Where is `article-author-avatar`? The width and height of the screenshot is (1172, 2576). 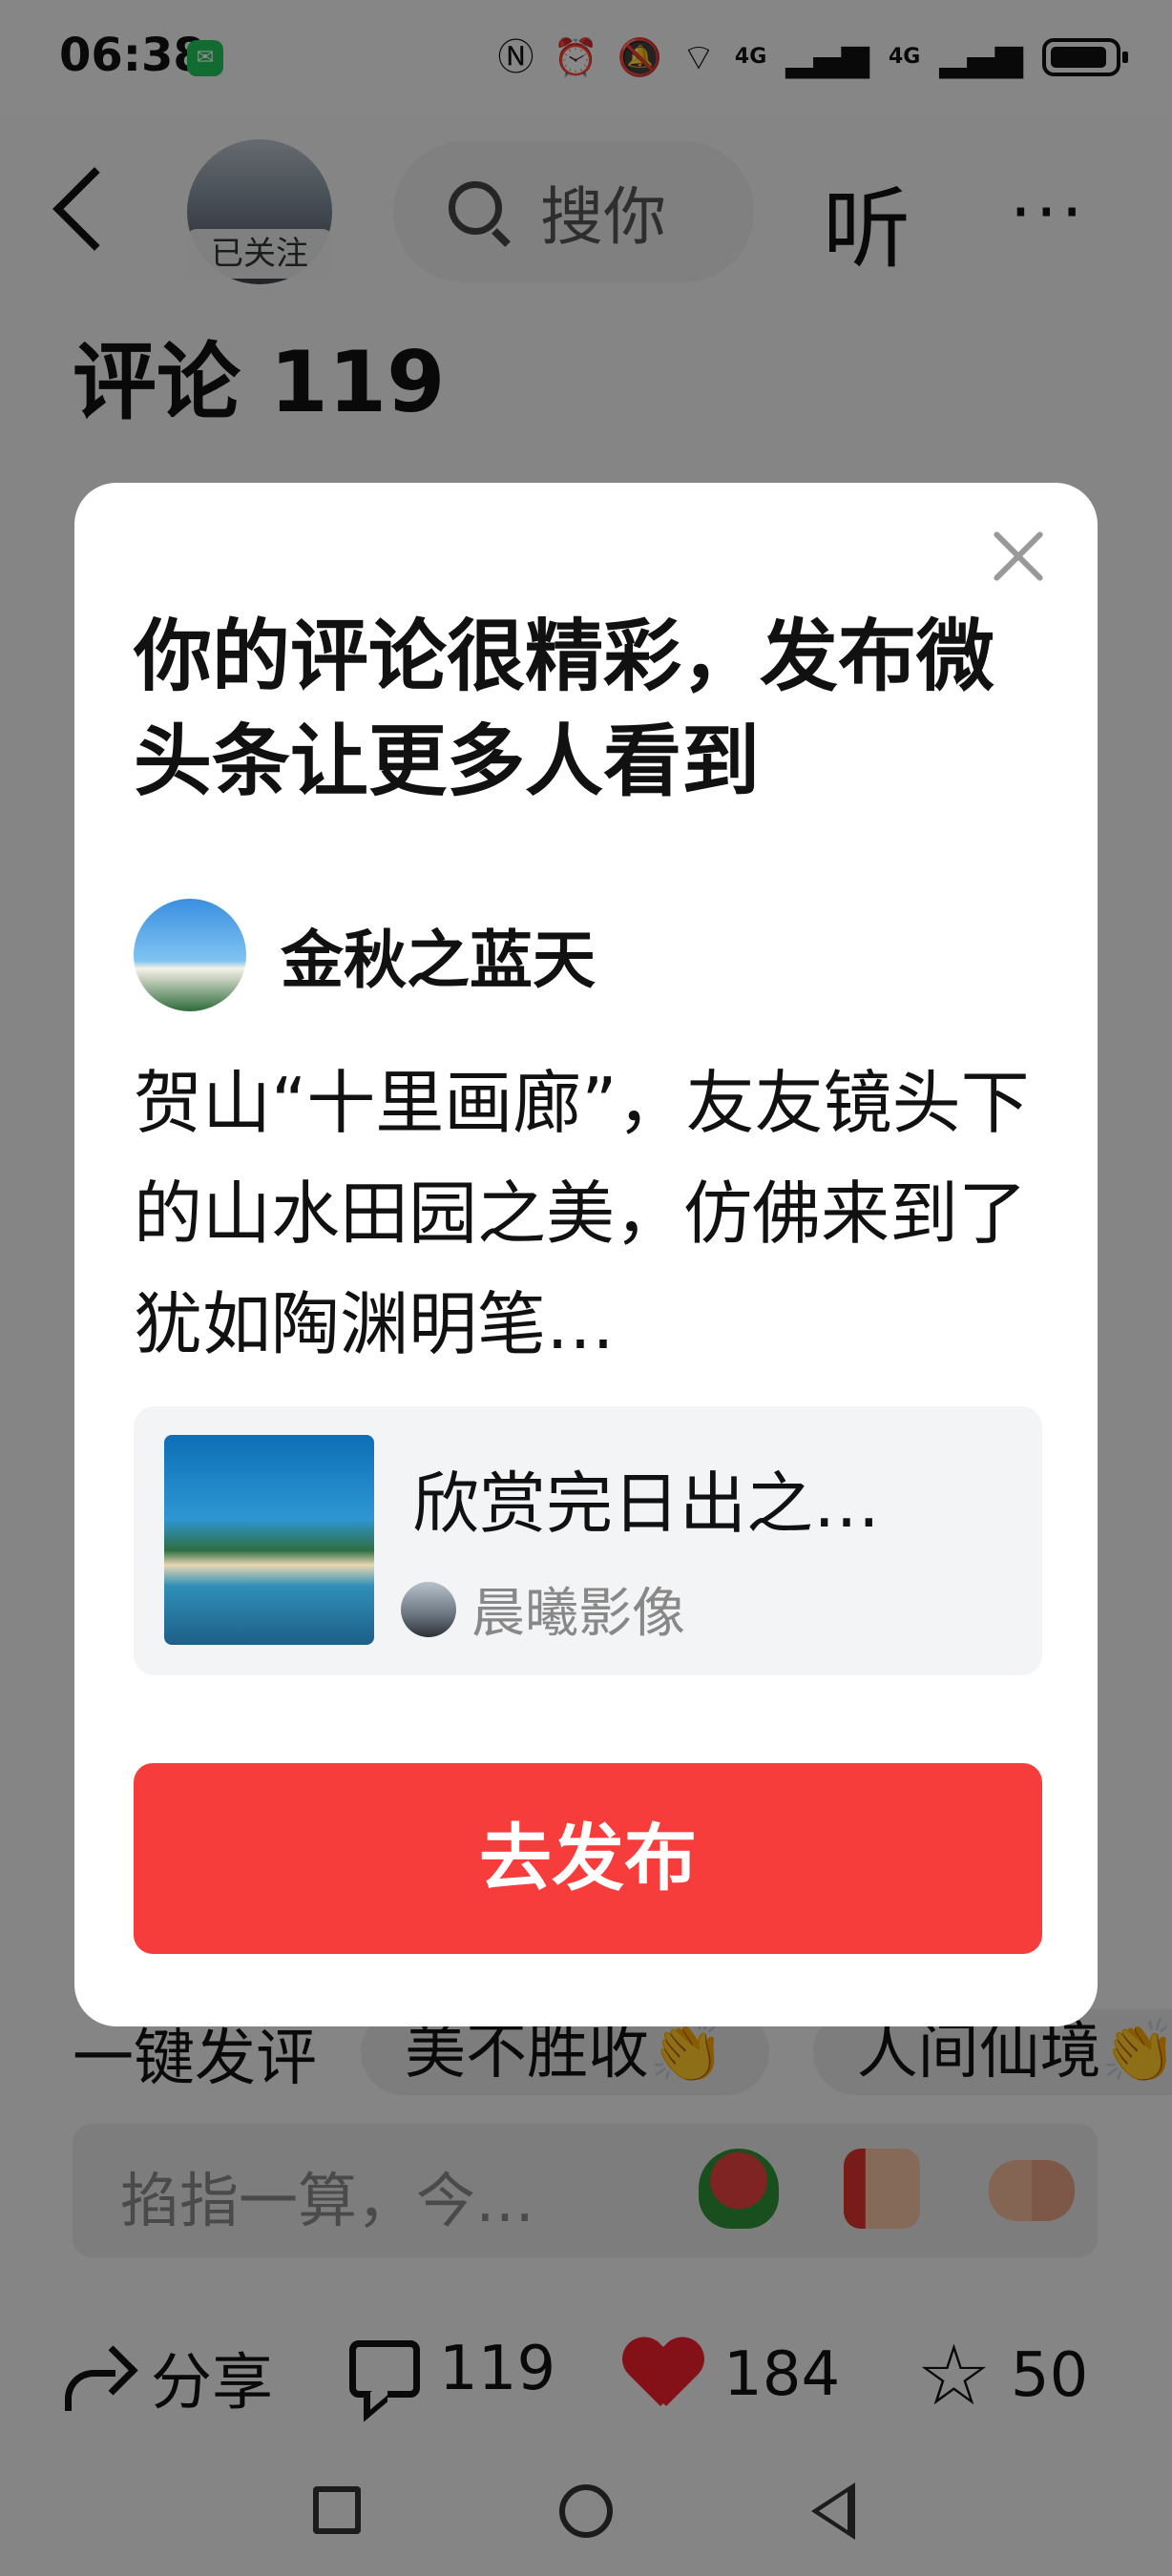
article-author-avatar is located at coordinates (428, 1609).